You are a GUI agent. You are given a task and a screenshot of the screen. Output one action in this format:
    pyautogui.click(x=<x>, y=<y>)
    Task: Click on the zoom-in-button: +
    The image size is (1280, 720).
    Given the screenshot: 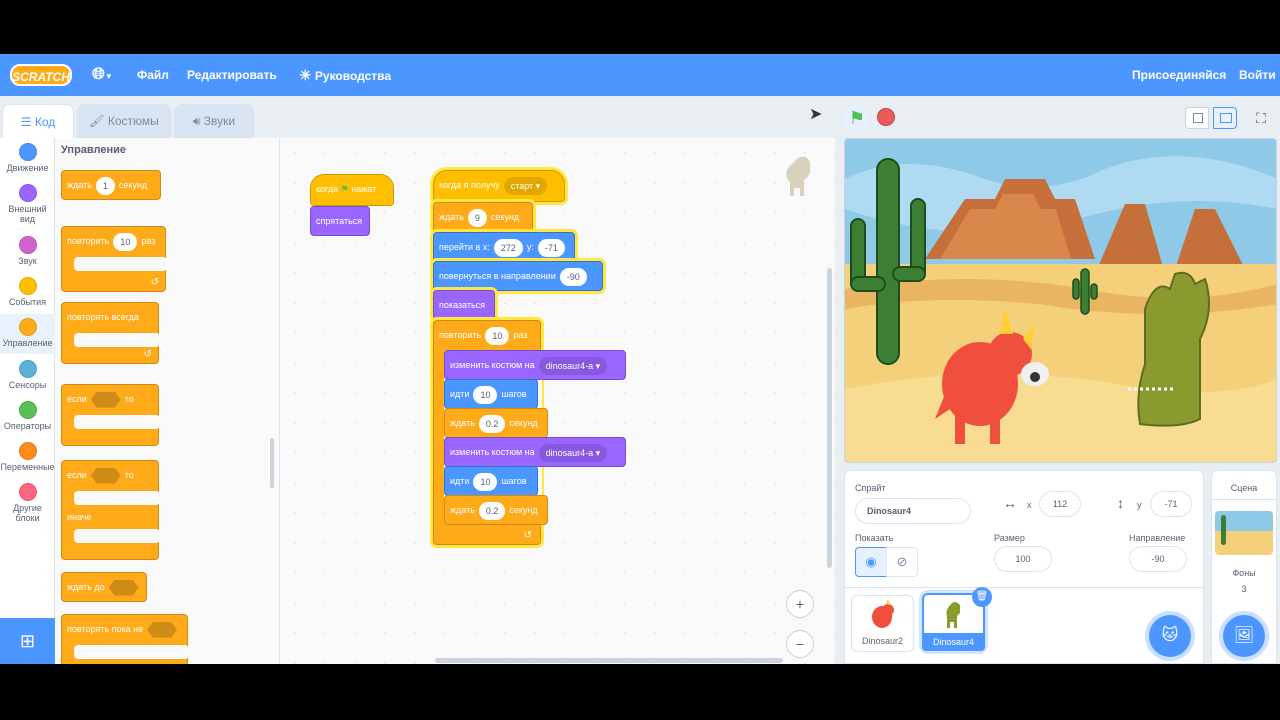 What is the action you would take?
    pyautogui.click(x=800, y=604)
    